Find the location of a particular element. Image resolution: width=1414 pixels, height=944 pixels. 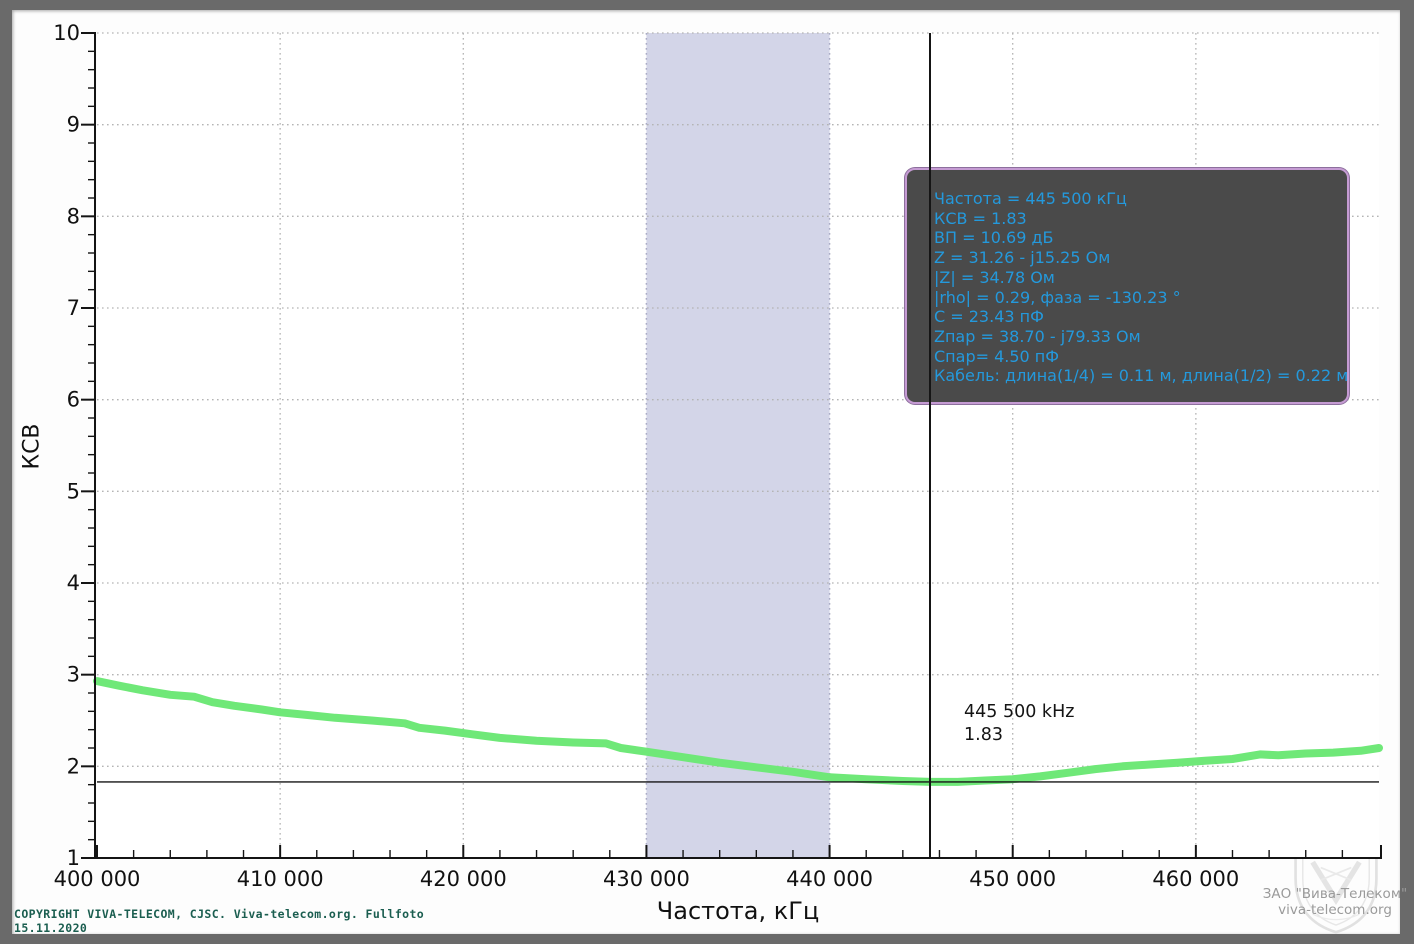

x-tick-label: 420 000 is located at coordinates (463, 879).